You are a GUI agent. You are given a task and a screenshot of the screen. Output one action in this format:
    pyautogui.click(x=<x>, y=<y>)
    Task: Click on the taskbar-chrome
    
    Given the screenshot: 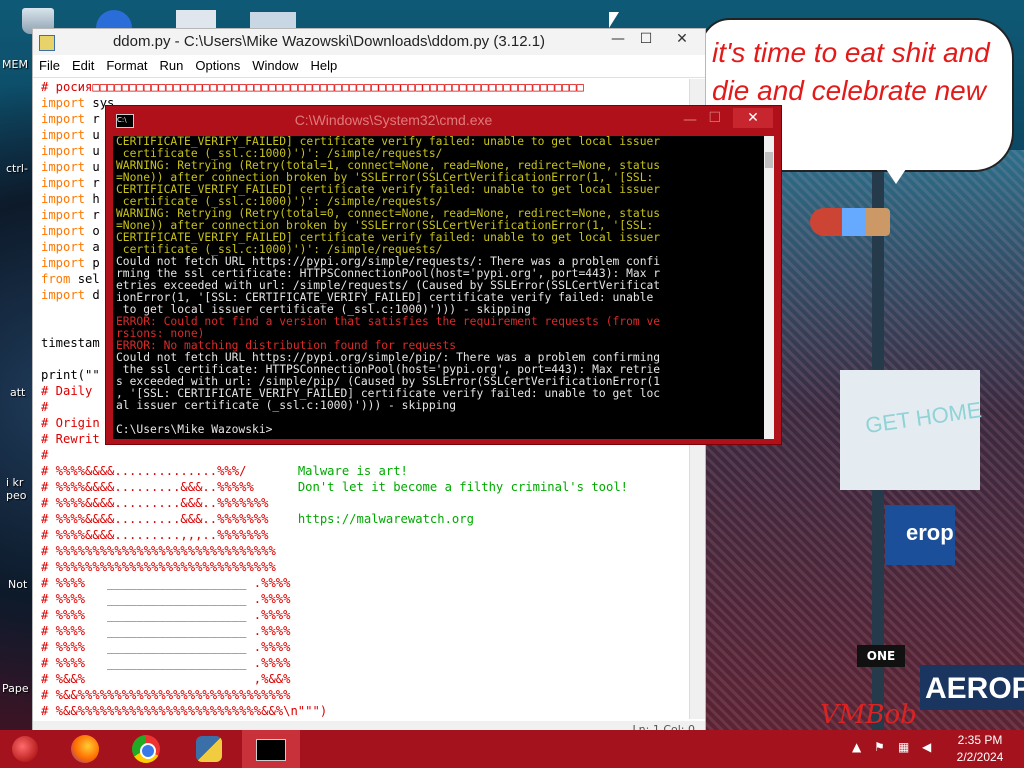 What is the action you would take?
    pyautogui.click(x=147, y=749)
    